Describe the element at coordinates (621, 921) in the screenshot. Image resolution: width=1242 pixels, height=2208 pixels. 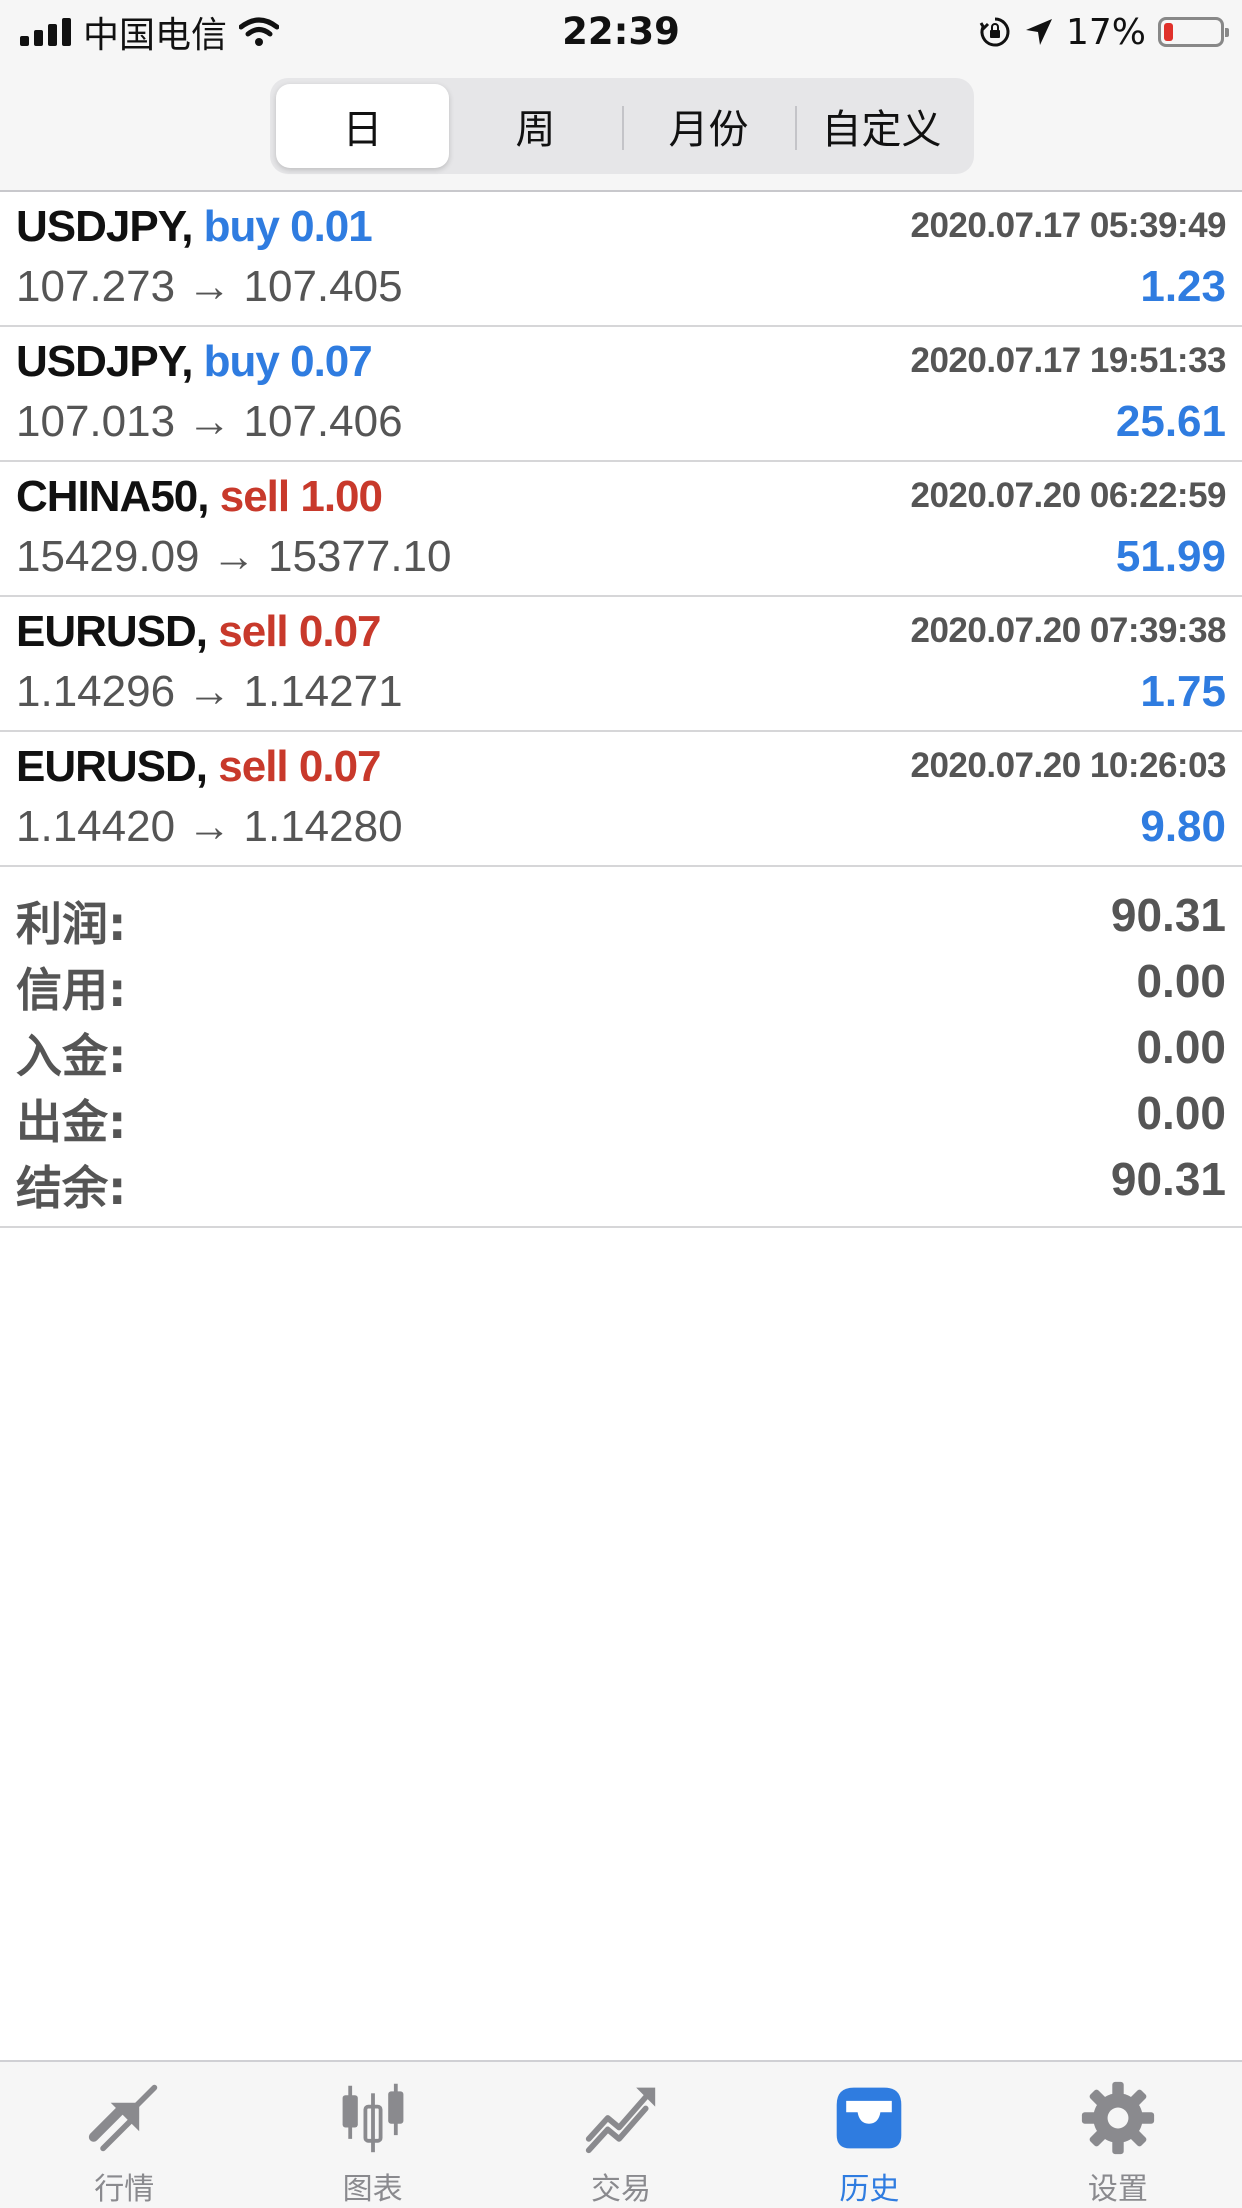
I see `summary-row-profit: 利润: 90.31` at that location.